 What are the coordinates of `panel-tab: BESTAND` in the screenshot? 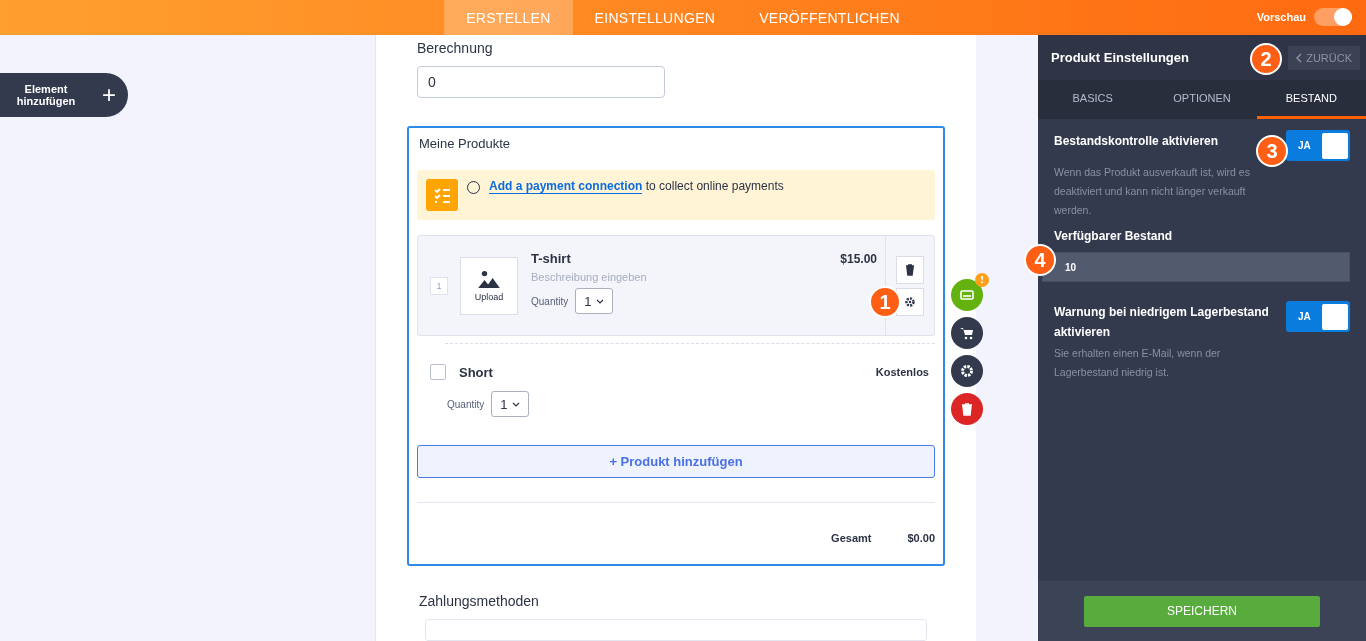 It's located at (1311, 99).